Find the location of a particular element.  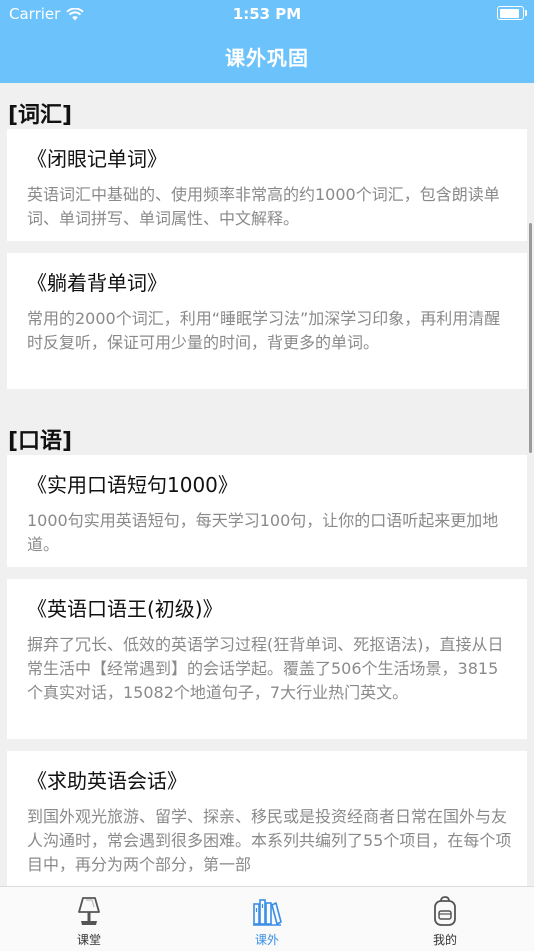

app-header: Carrier 1:53 PM 课外巩固 is located at coordinates (267, 41).